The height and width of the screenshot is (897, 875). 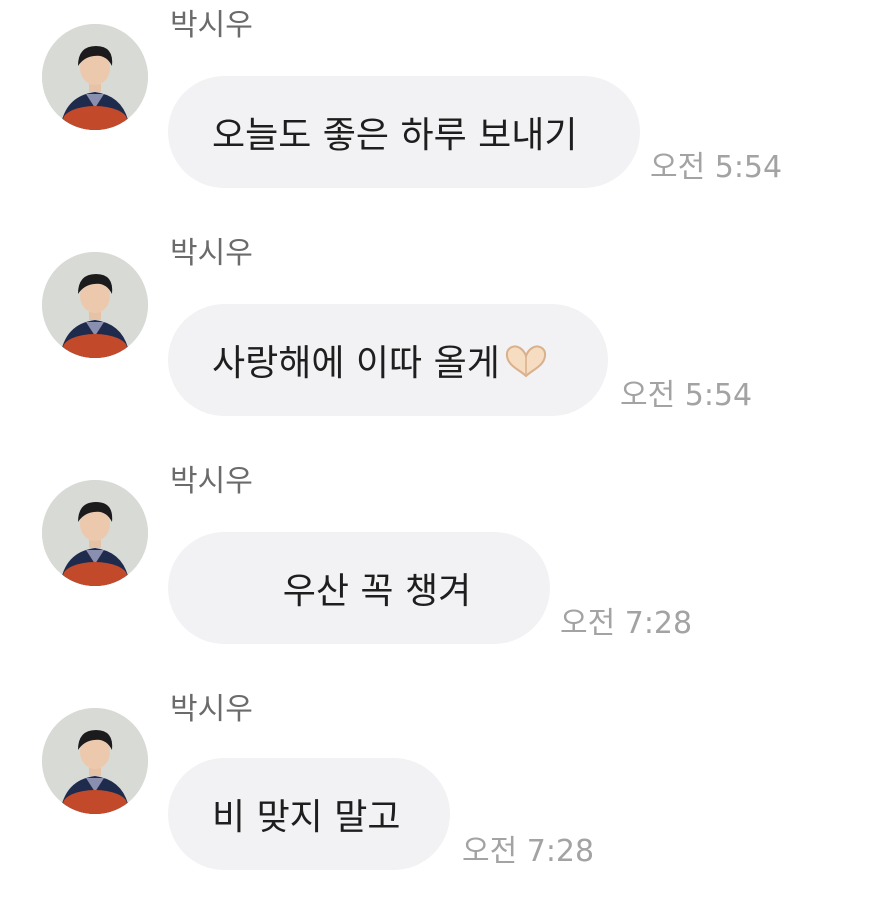 I want to click on message-bubble: 우산 꼭 챙겨, so click(x=359, y=588).